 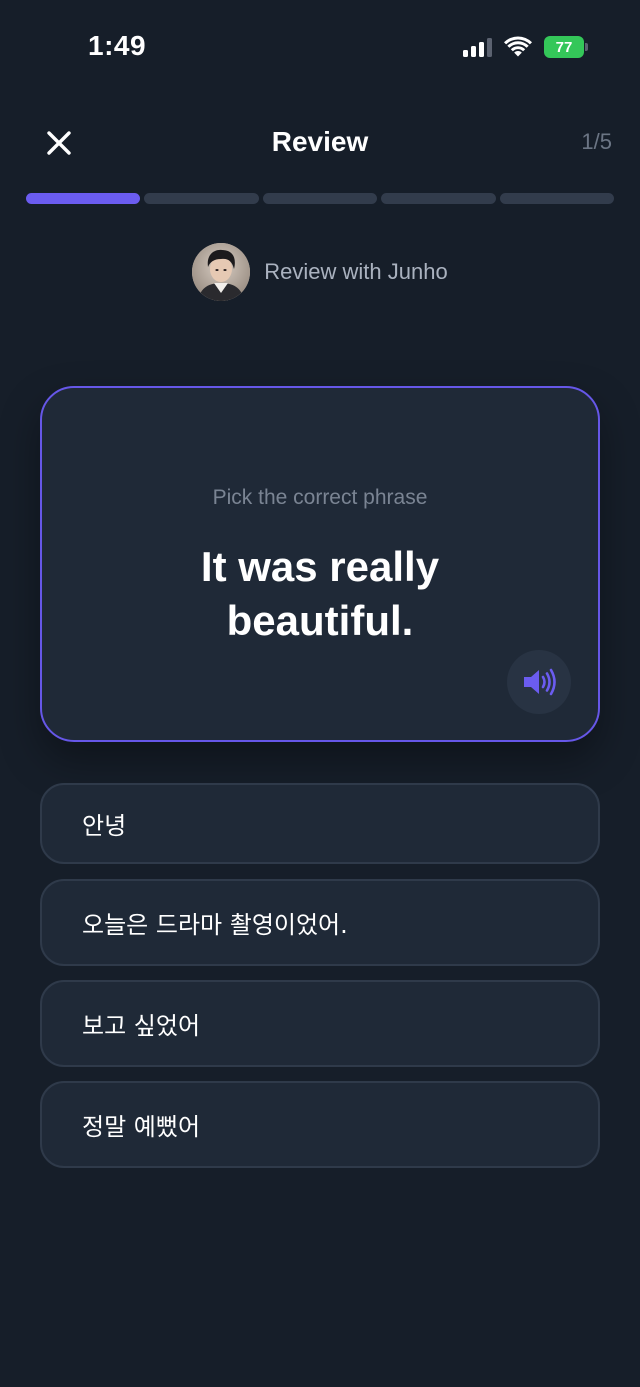 I want to click on prompt-phrase: It was really beautiful., so click(x=320, y=593).